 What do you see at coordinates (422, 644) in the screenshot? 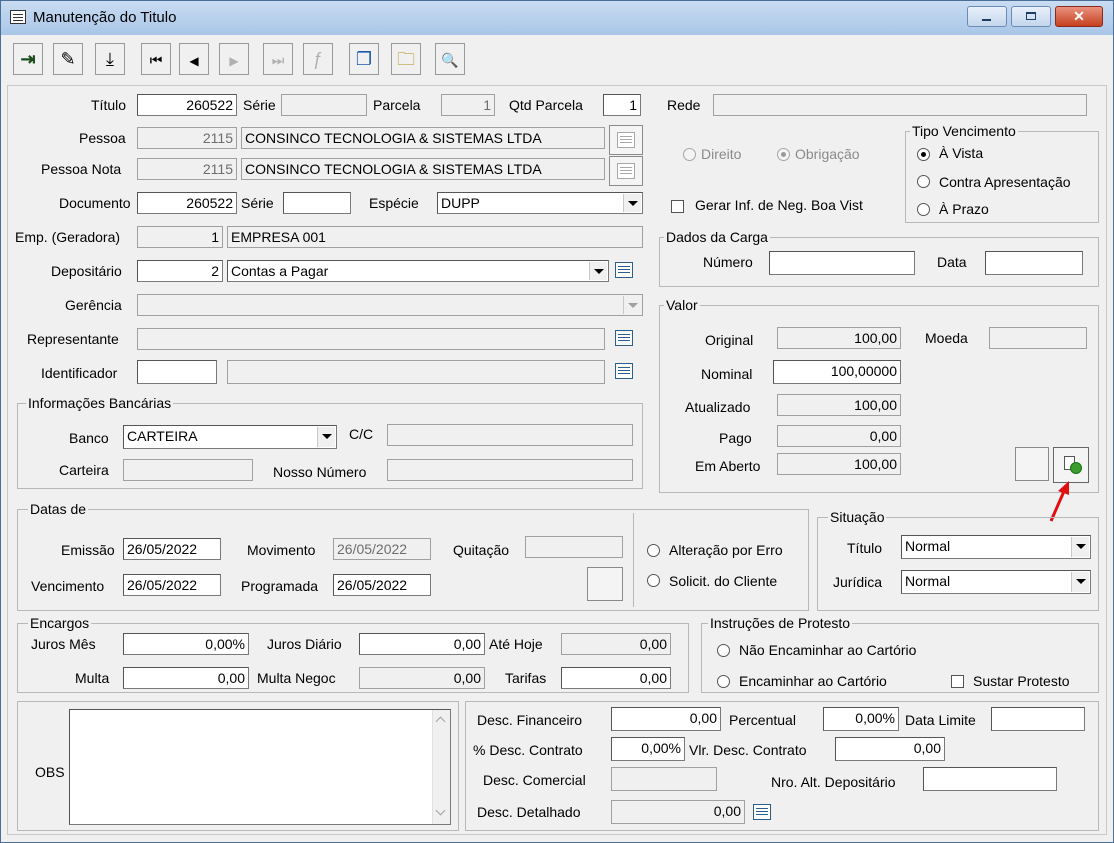
I see `juros-diario-field: 0,00` at bounding box center [422, 644].